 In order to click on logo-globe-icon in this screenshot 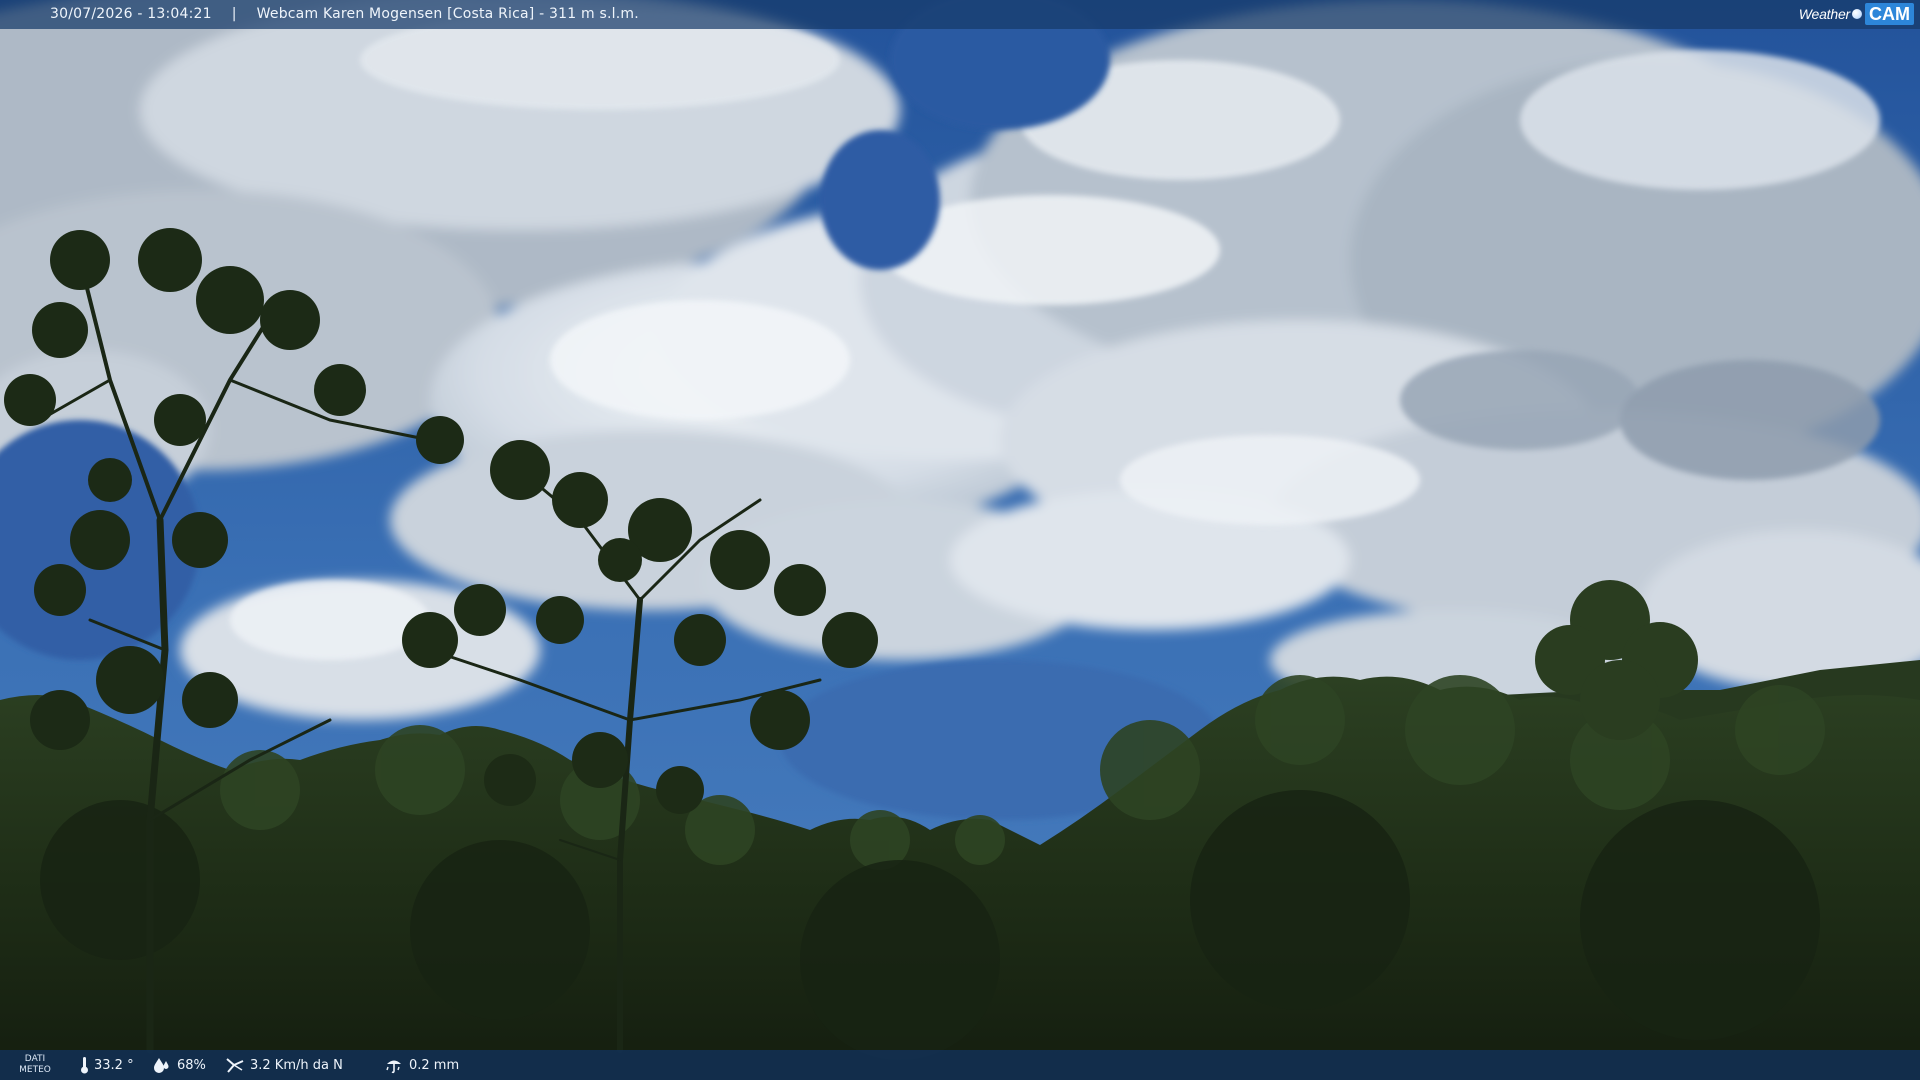, I will do `click(1857, 14)`.